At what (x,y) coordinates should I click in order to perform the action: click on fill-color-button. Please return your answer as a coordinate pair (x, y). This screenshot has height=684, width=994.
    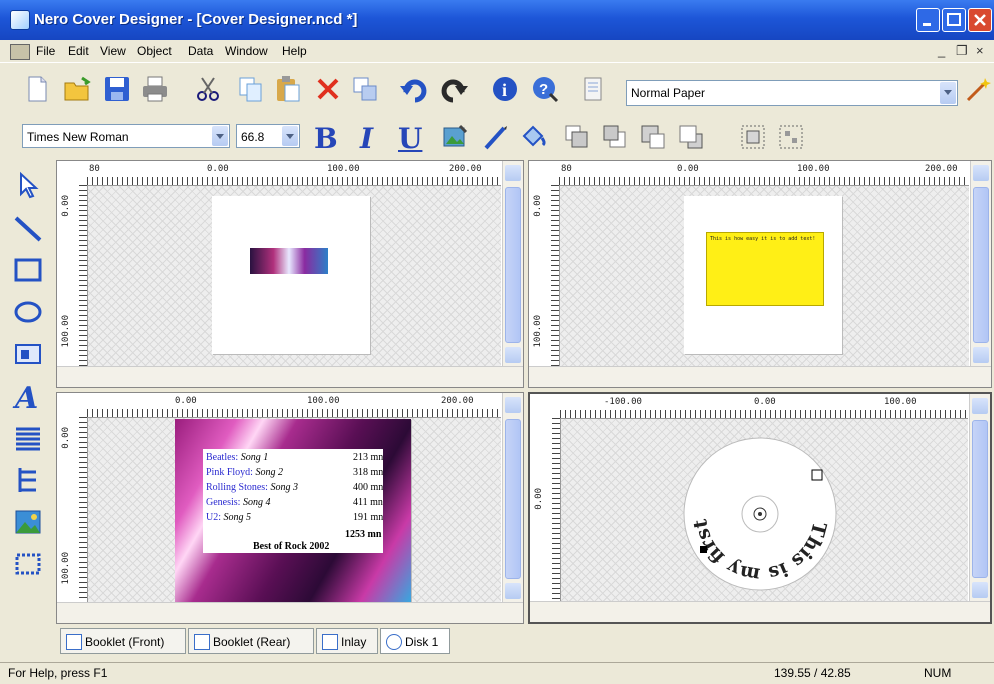
    Looking at the image, I should click on (533, 137).